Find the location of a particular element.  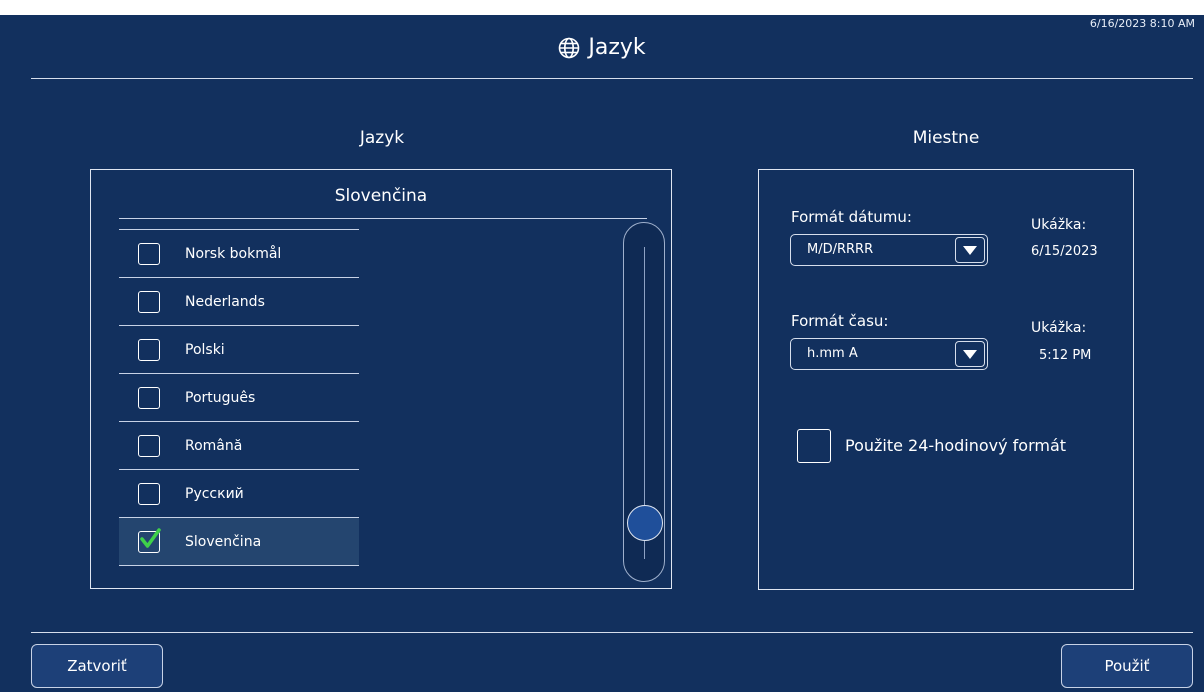

page-header: Jazyk is located at coordinates (602, 48).